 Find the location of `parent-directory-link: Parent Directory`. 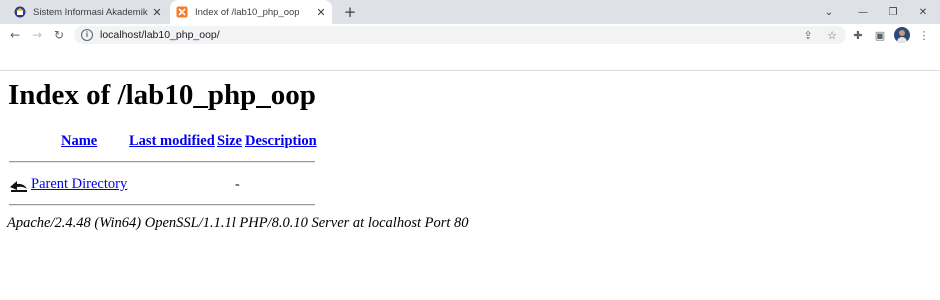

parent-directory-link: Parent Directory is located at coordinates (79, 184).